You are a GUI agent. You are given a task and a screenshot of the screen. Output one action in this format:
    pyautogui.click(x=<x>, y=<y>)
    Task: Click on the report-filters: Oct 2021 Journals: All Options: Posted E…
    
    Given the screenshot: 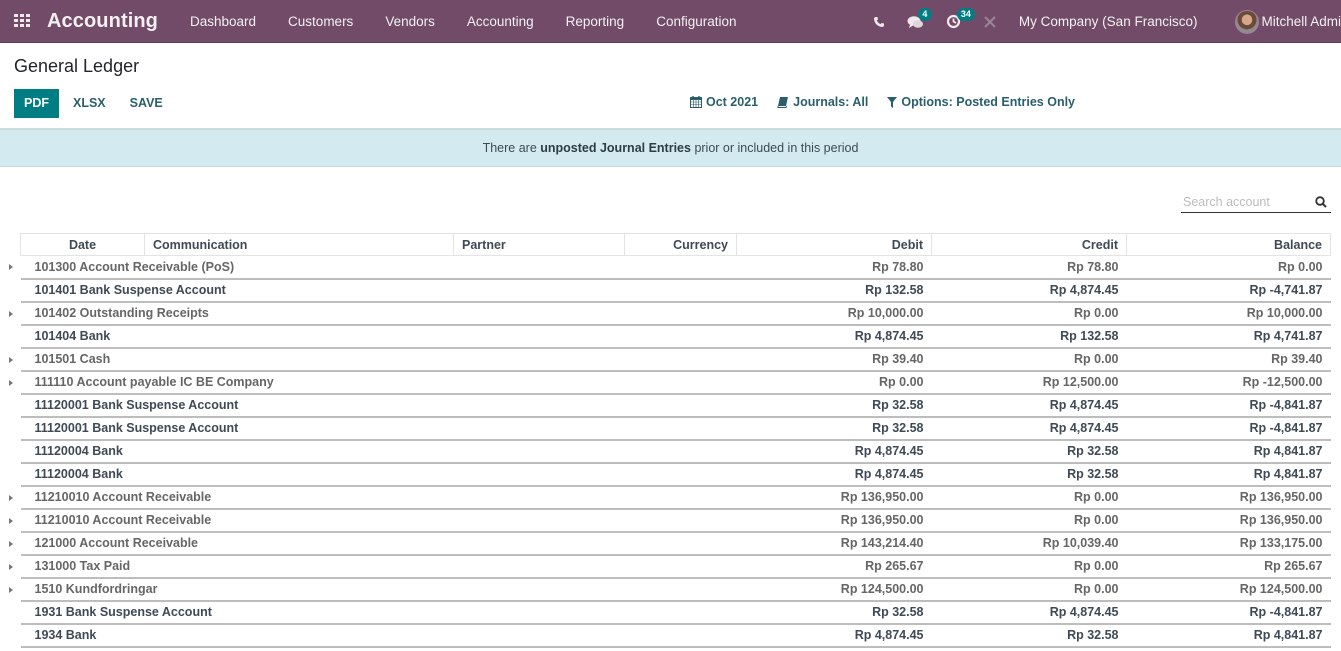 What is the action you would take?
    pyautogui.click(x=892, y=102)
    